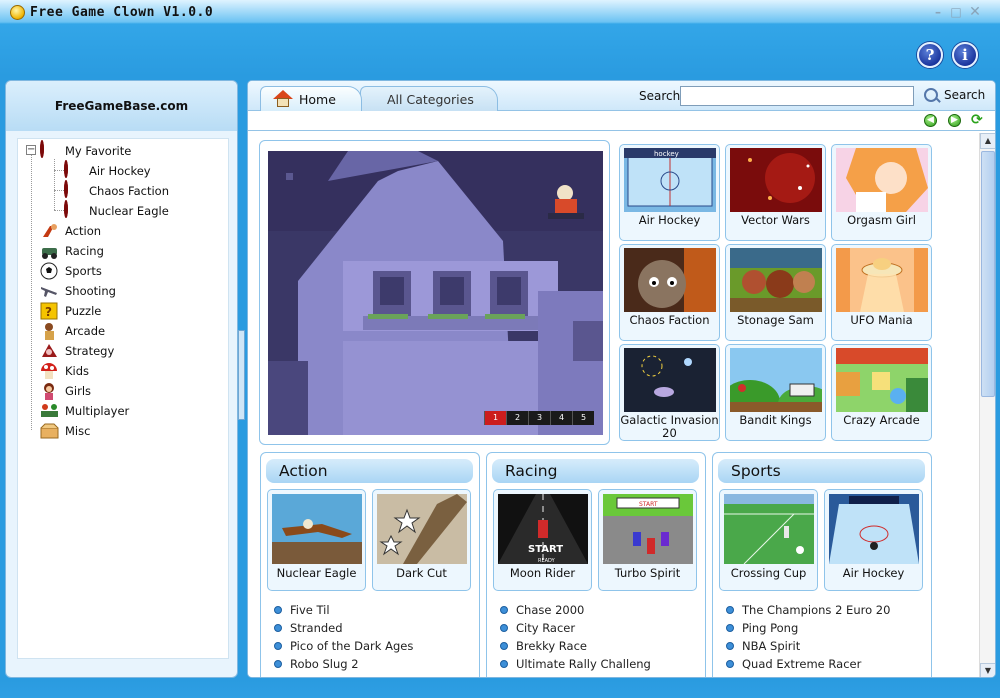  What do you see at coordinates (71, 271) in the screenshot?
I see `tree-item-sports: Sports` at bounding box center [71, 271].